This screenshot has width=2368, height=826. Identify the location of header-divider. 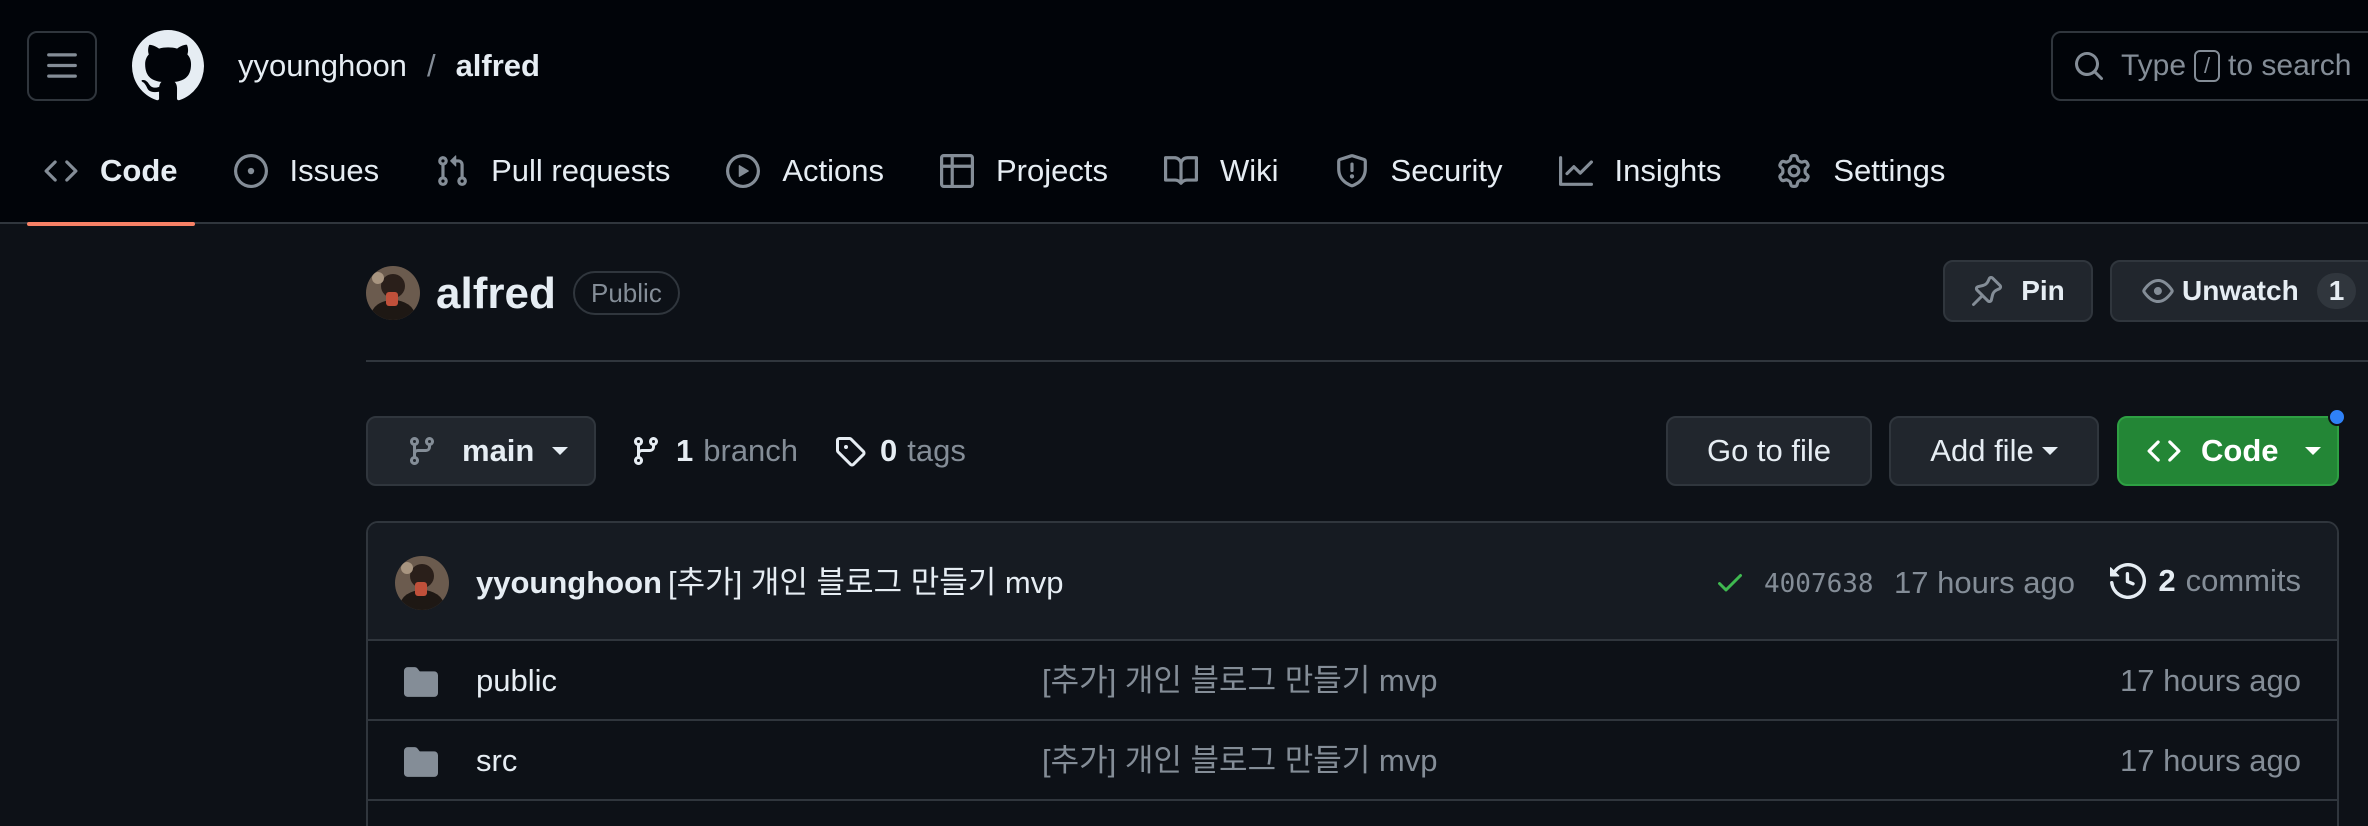
(1367, 361).